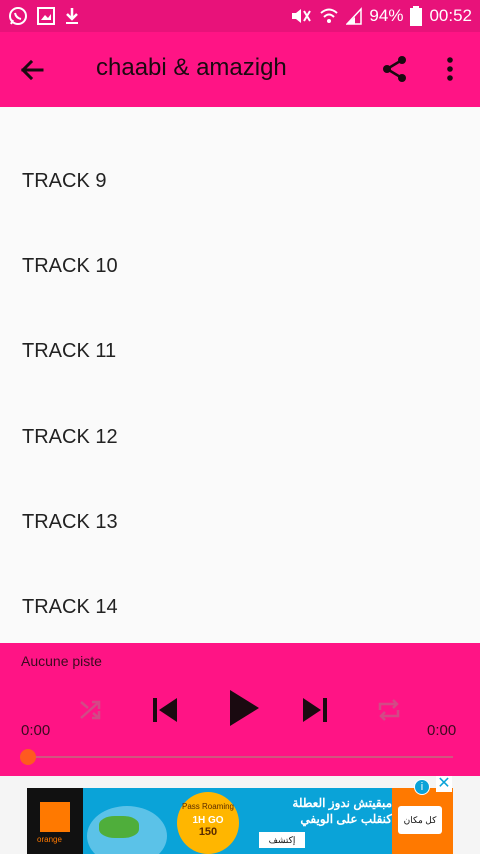  I want to click on ad-brand: orange, so click(49, 839).